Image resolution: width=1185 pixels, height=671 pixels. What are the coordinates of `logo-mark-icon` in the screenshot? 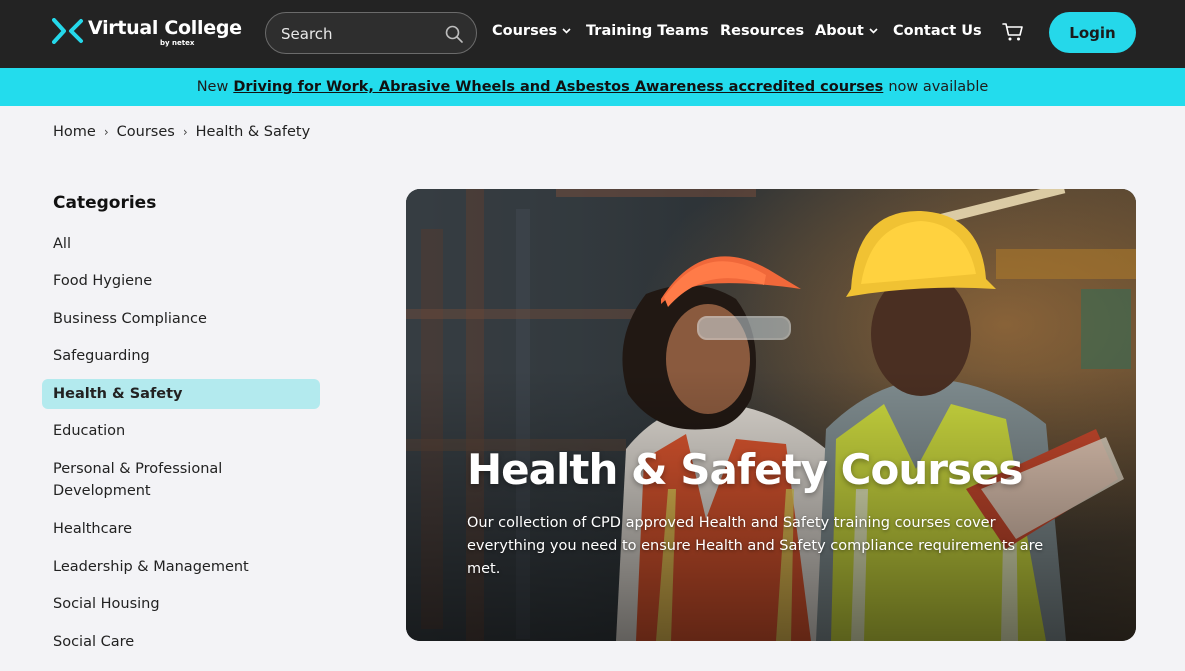 It's located at (67, 31).